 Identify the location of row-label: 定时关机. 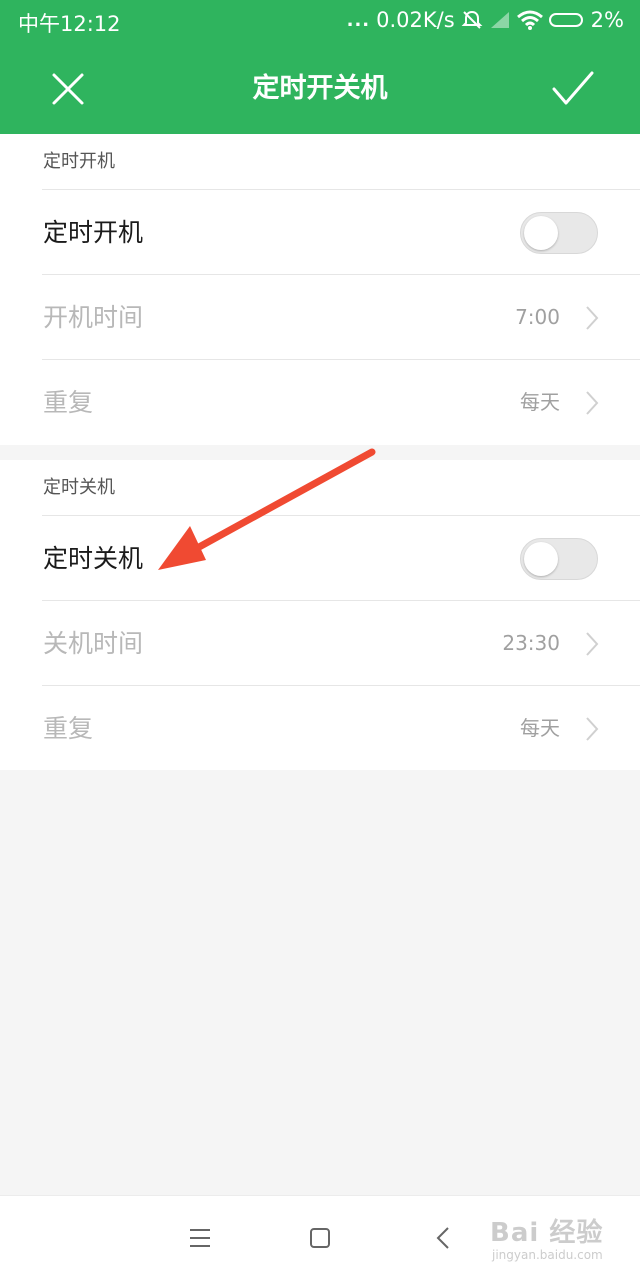
(93, 558).